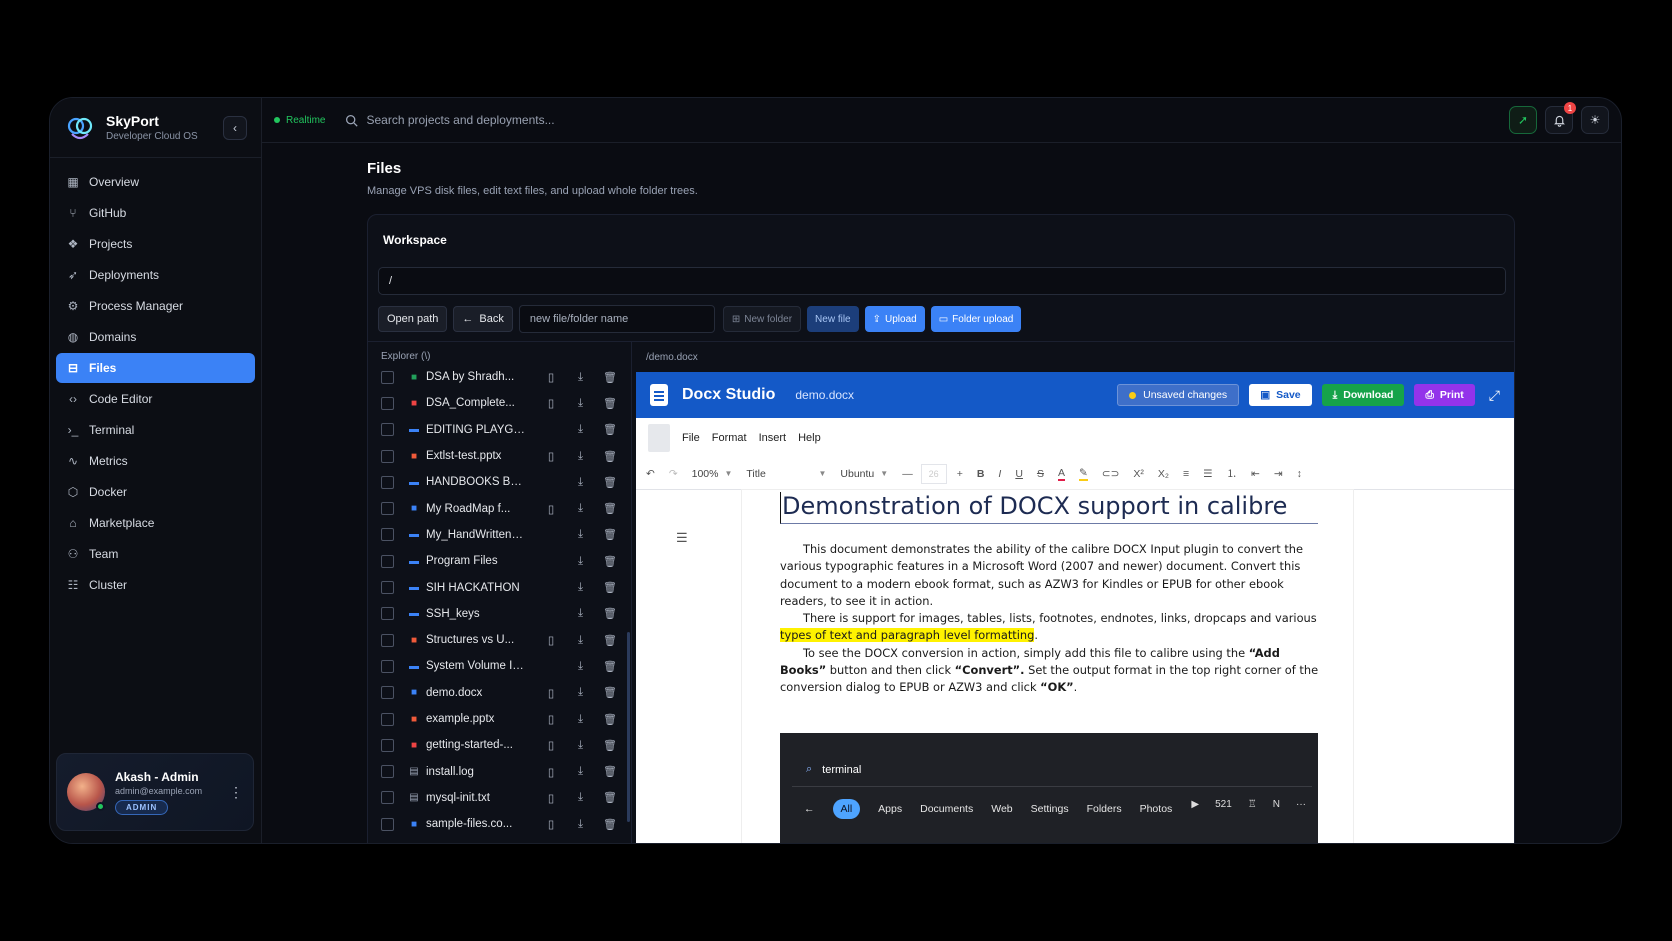 Image resolution: width=1672 pixels, height=941 pixels. What do you see at coordinates (499, 771) in the screenshot?
I see `file-row: ▤ install.log ▯ ⤓ 🗑︎` at bounding box center [499, 771].